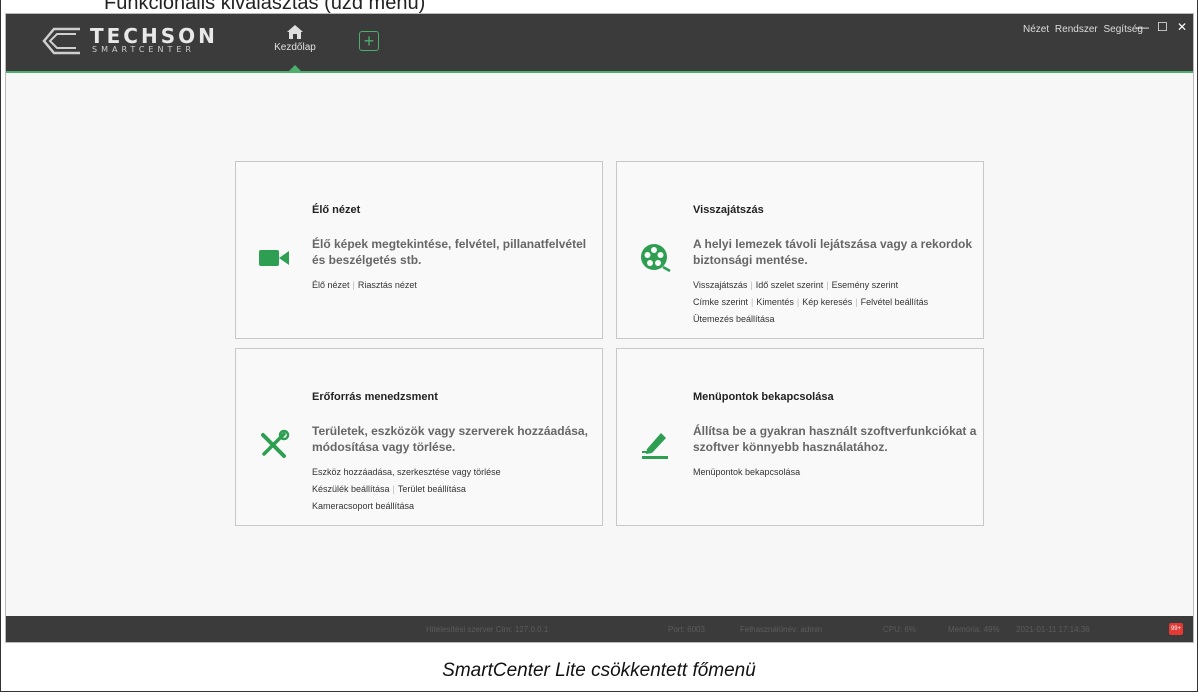 Image resolution: width=1198 pixels, height=693 pixels. What do you see at coordinates (457, 285) in the screenshot?
I see `card-live-links: Élő nézet | Riasztás nézet` at bounding box center [457, 285].